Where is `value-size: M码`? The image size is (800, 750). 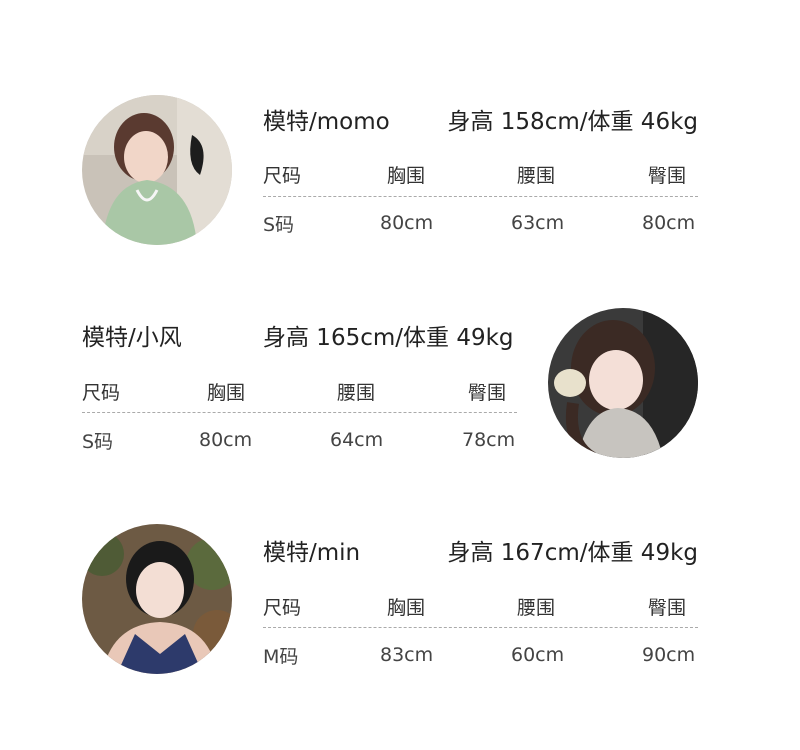
value-size: M码 is located at coordinates (281, 657).